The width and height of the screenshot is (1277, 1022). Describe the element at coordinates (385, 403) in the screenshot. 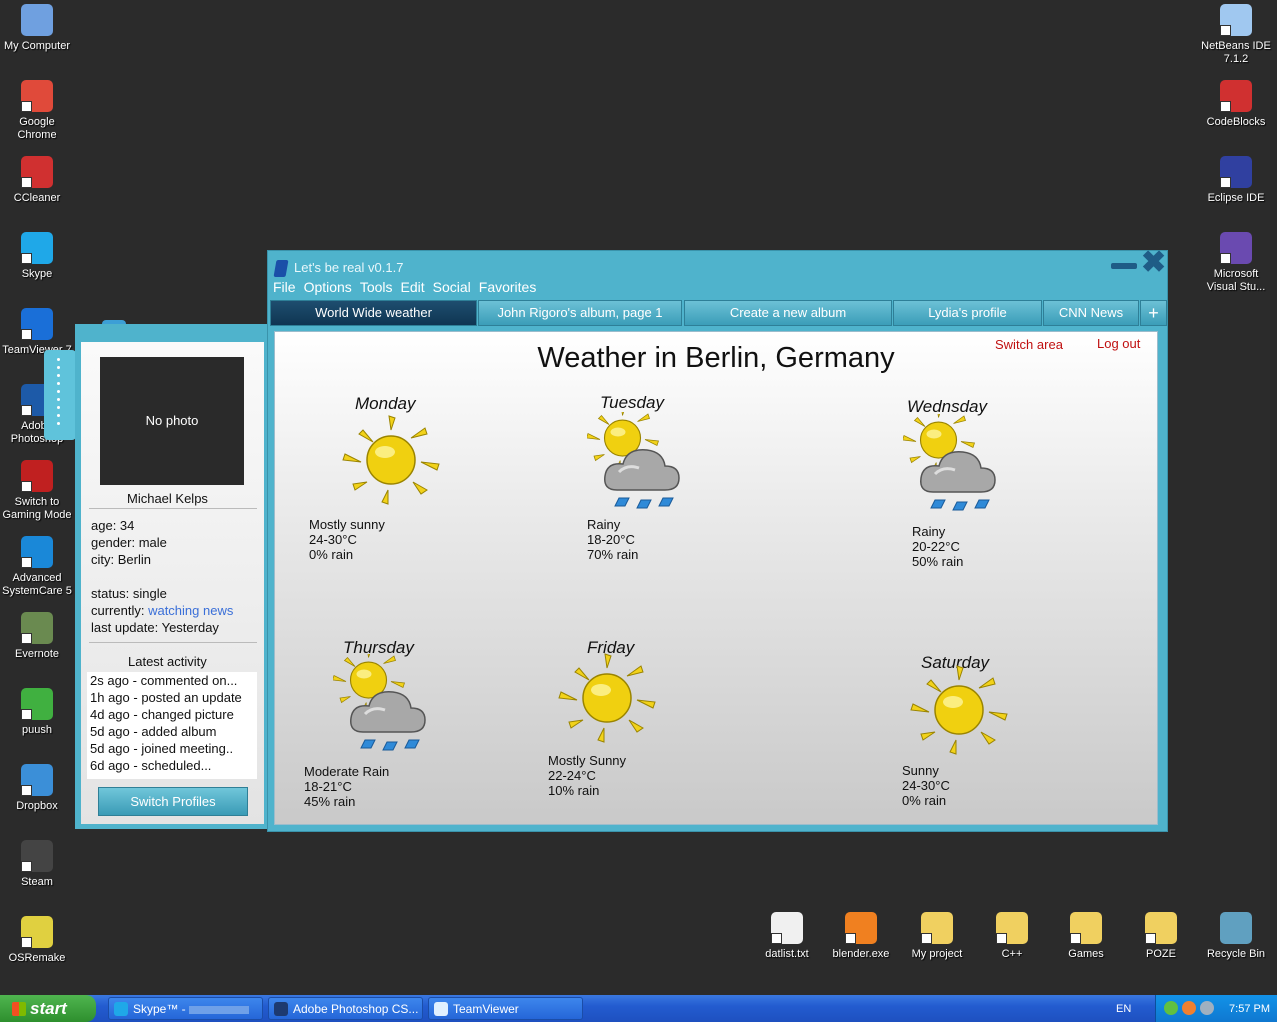

I see `day-name: Monday` at that location.